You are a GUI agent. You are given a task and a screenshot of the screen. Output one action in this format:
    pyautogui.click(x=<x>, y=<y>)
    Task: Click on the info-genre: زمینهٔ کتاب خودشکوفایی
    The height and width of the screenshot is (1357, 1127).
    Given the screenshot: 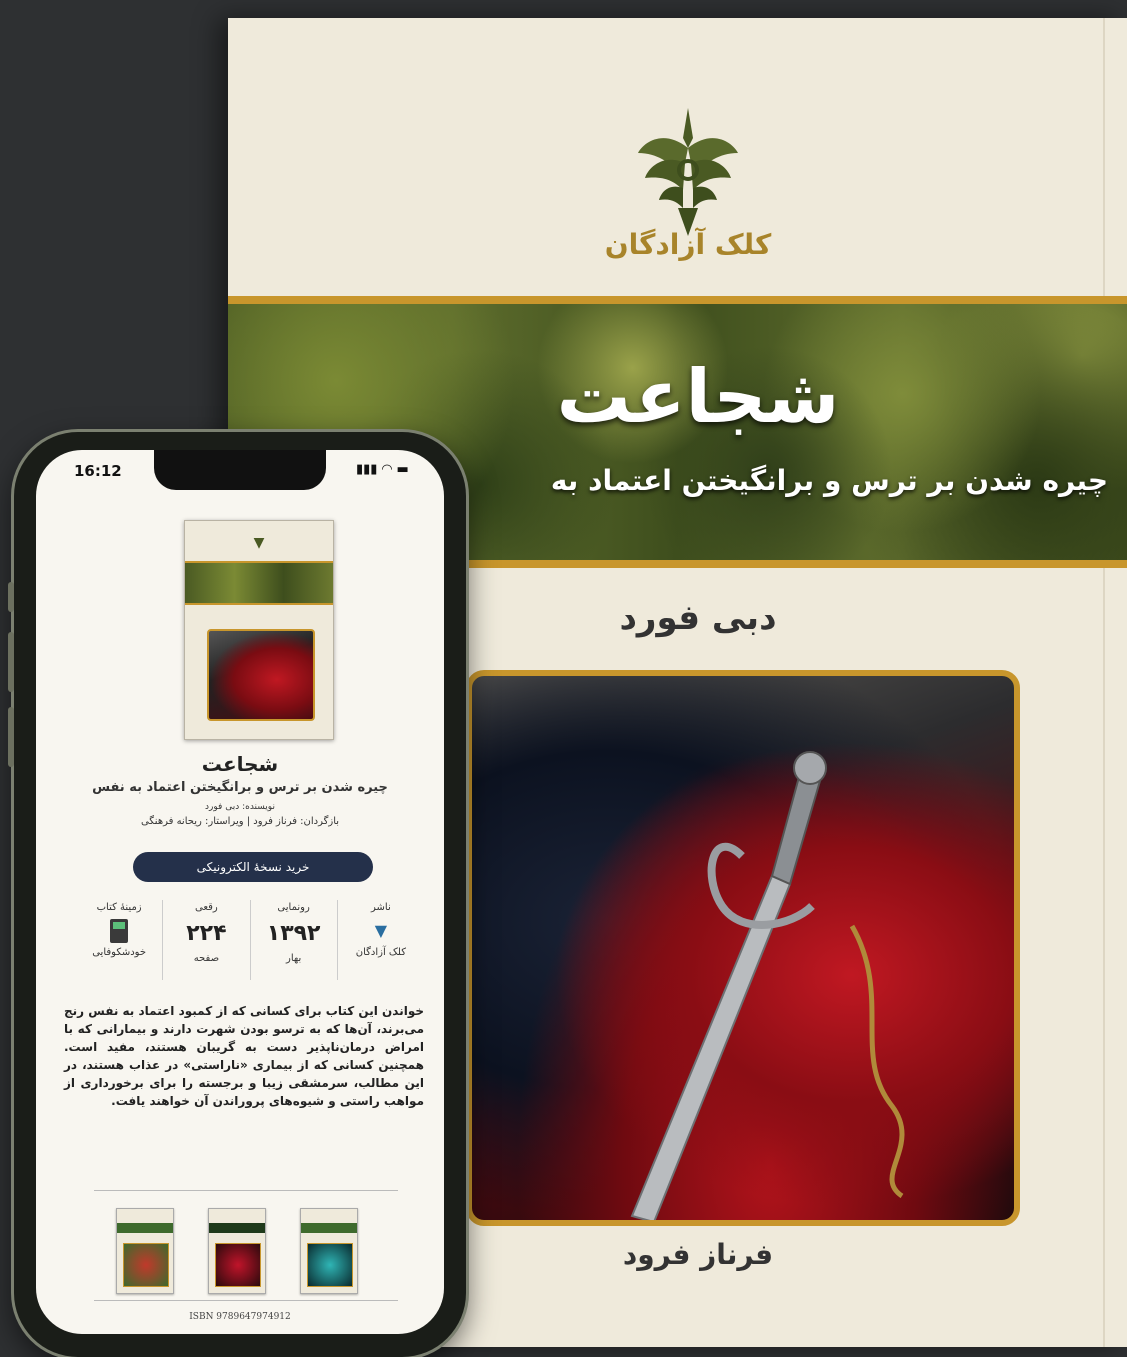 What is the action you would take?
    pyautogui.click(x=120, y=940)
    